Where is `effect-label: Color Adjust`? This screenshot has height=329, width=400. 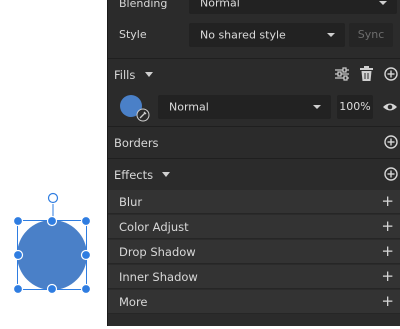
effect-label: Color Adjust is located at coordinates (154, 226).